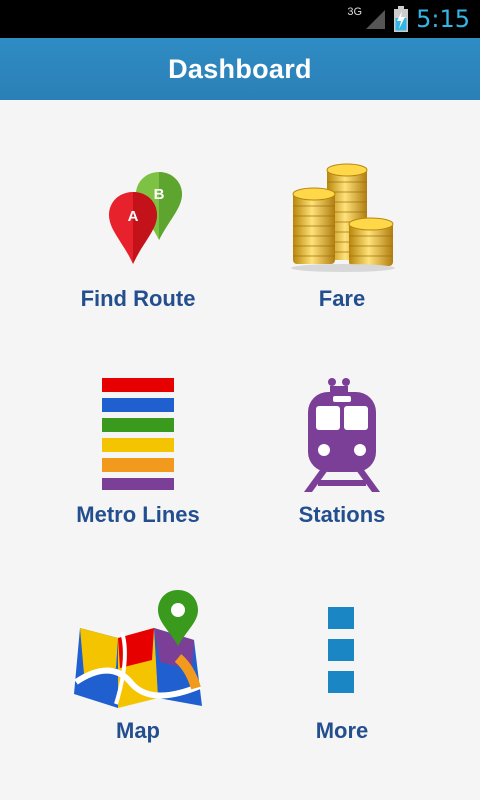 This screenshot has width=480, height=800. Describe the element at coordinates (443, 19) in the screenshot. I see `clock: 5:15` at that location.